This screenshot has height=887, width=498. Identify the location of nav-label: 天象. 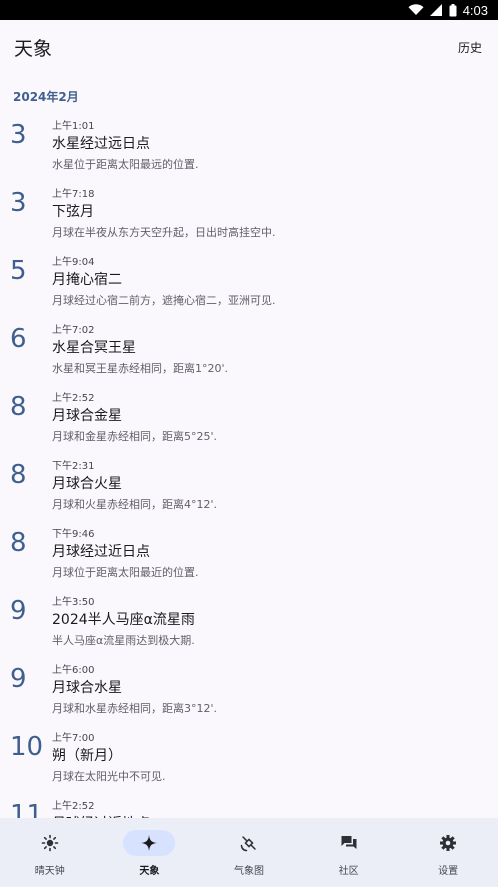
(149, 871).